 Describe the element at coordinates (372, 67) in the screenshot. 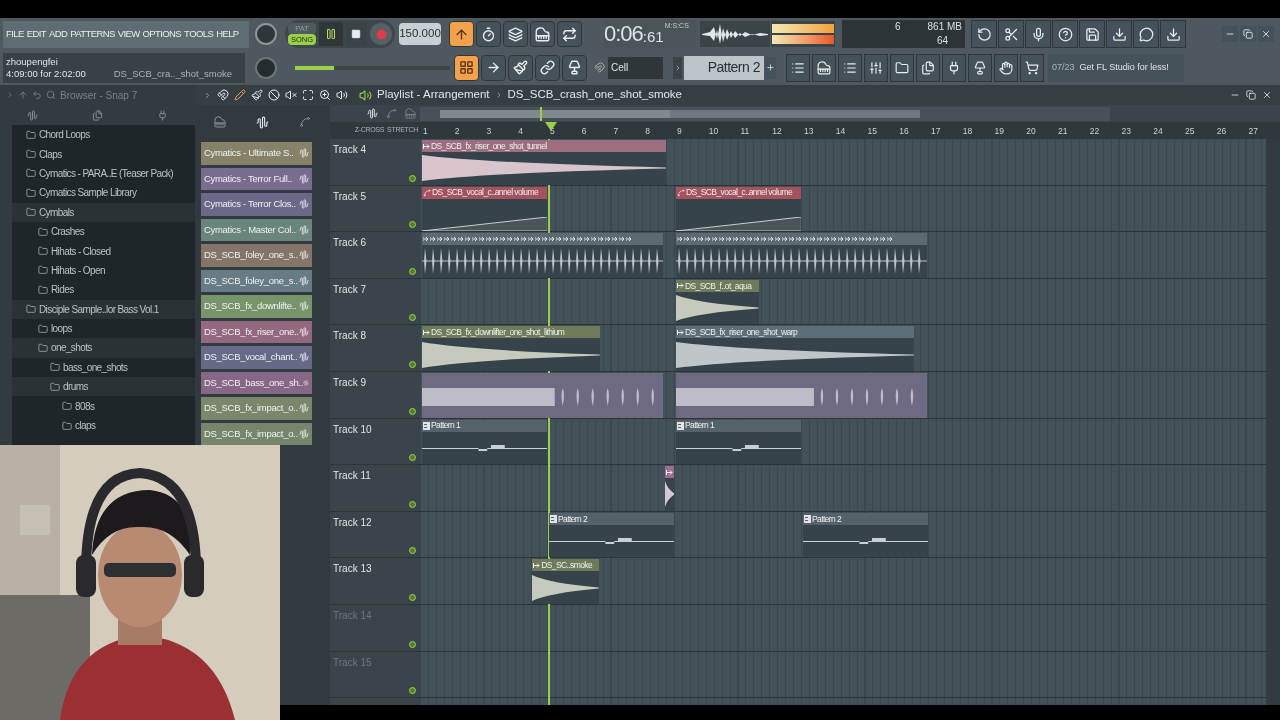

I see `pitch-slider` at that location.